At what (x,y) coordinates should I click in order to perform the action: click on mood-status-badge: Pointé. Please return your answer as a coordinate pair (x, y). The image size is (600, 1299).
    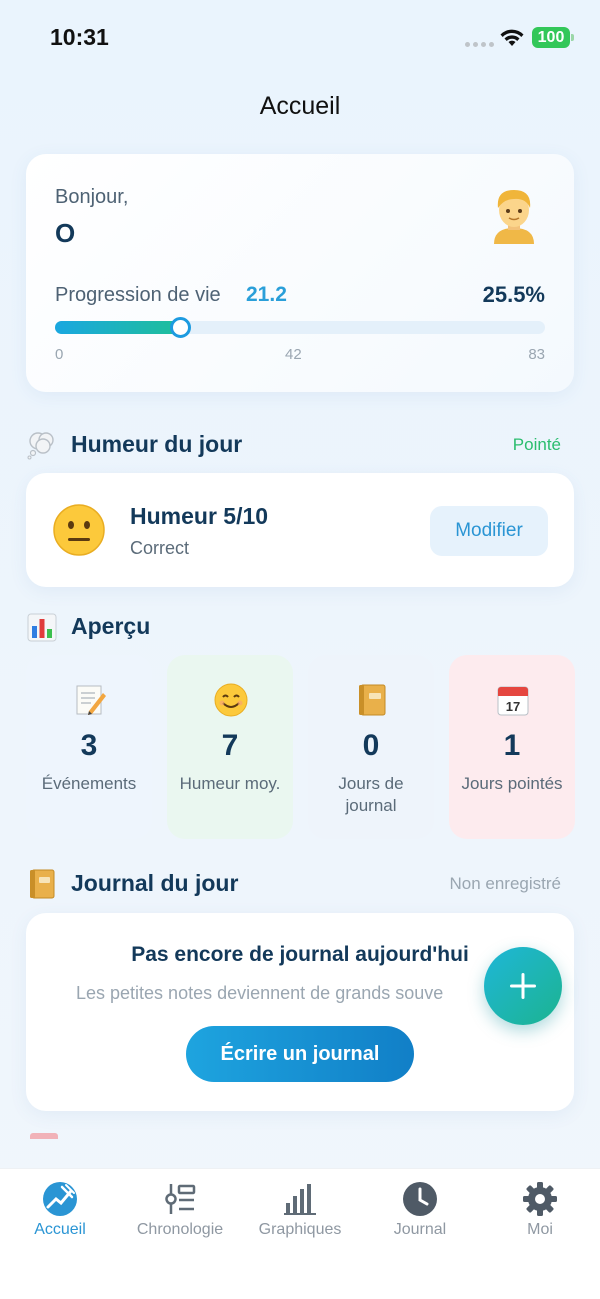
    Looking at the image, I should click on (536, 444).